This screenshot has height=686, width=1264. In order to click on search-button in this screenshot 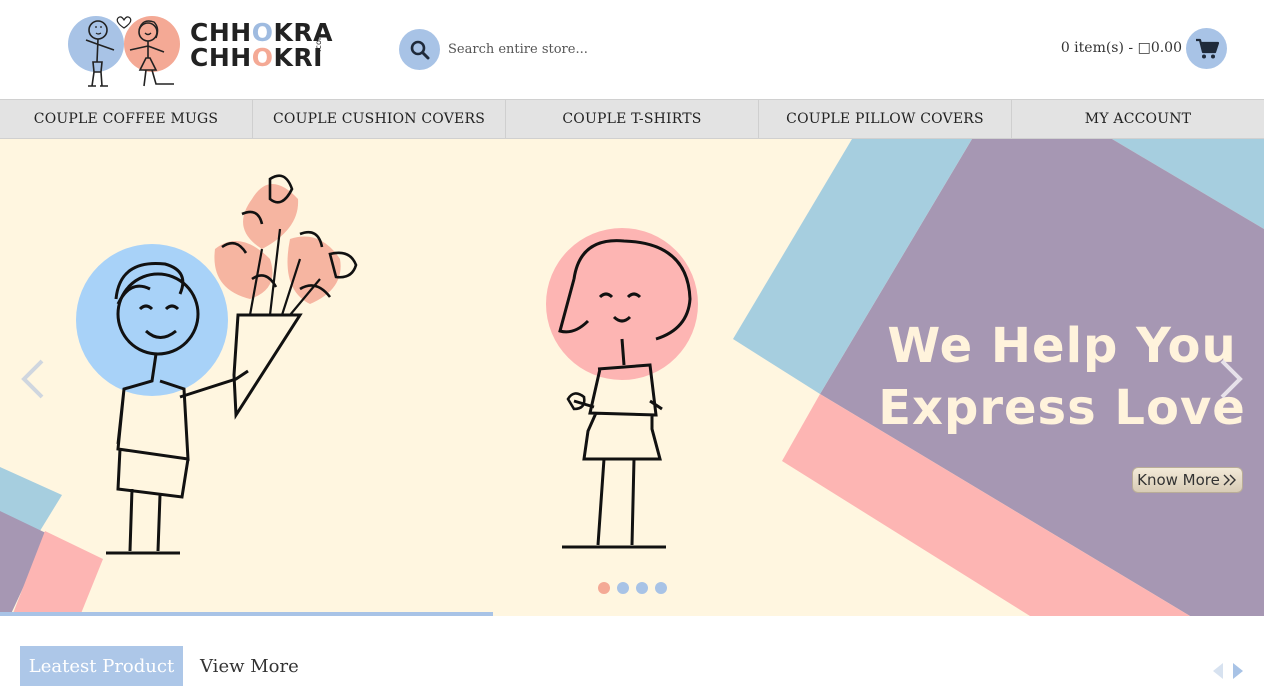, I will do `click(419, 49)`.